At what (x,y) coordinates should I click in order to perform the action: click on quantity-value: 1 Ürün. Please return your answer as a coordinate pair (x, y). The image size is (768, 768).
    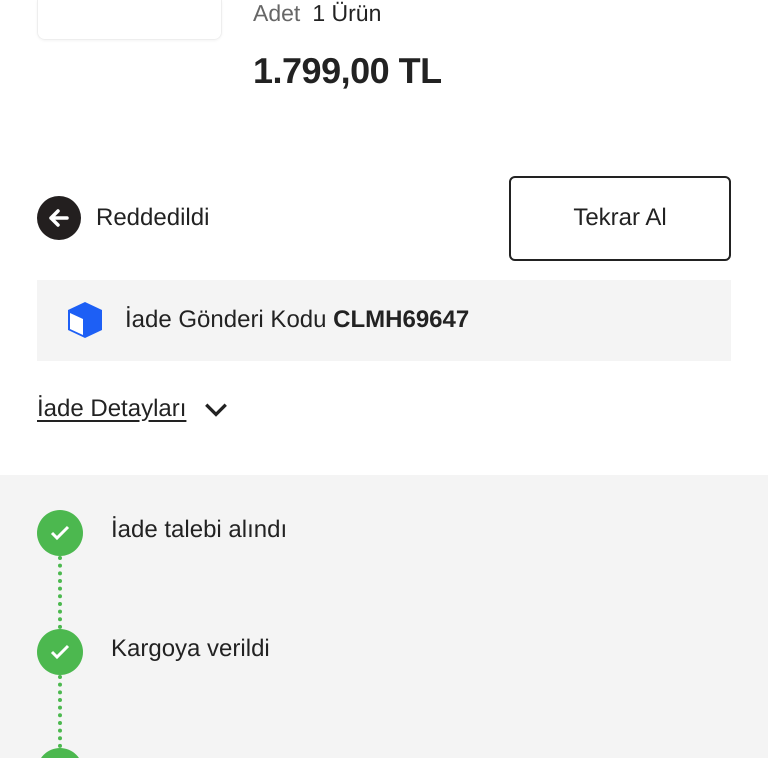
    Looking at the image, I should click on (347, 14).